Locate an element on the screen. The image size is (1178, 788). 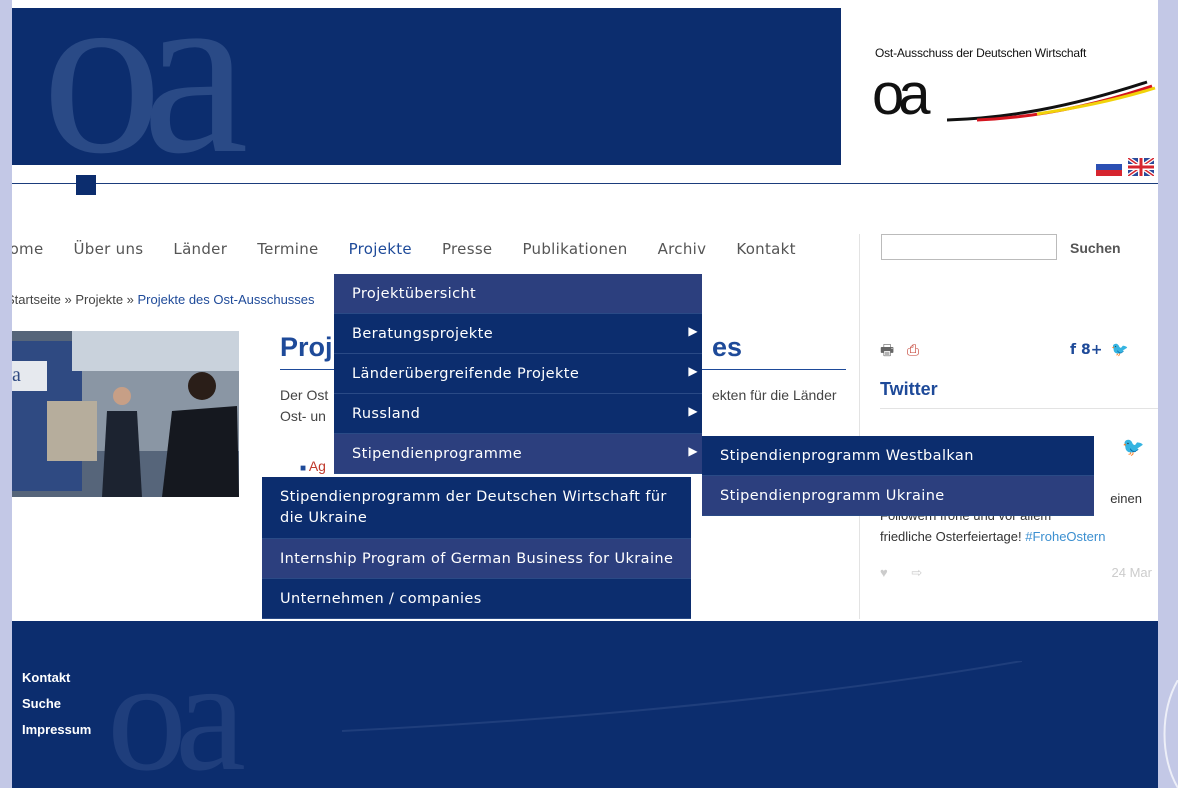
footer-link-impressum: Impressum is located at coordinates (56, 730).